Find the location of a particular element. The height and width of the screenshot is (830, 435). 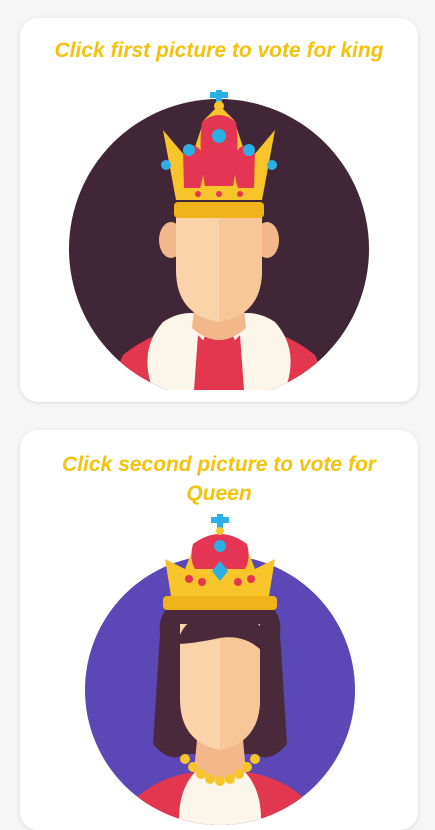

queen-card-title: Click second picture to vote for Queen is located at coordinates (219, 479).